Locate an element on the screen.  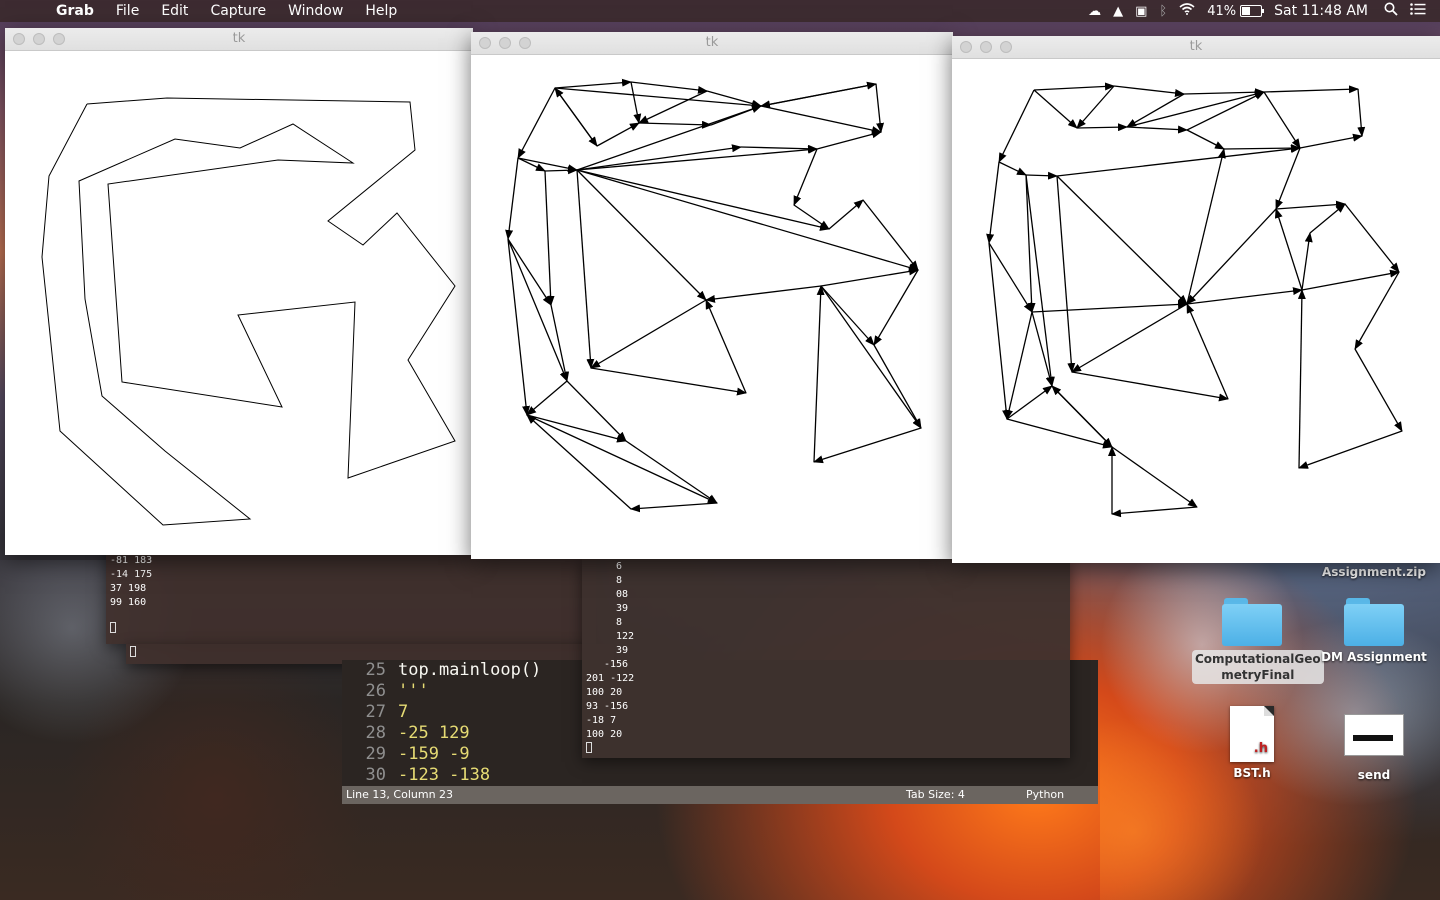
canvas-polygon is located at coordinates (248, 311).